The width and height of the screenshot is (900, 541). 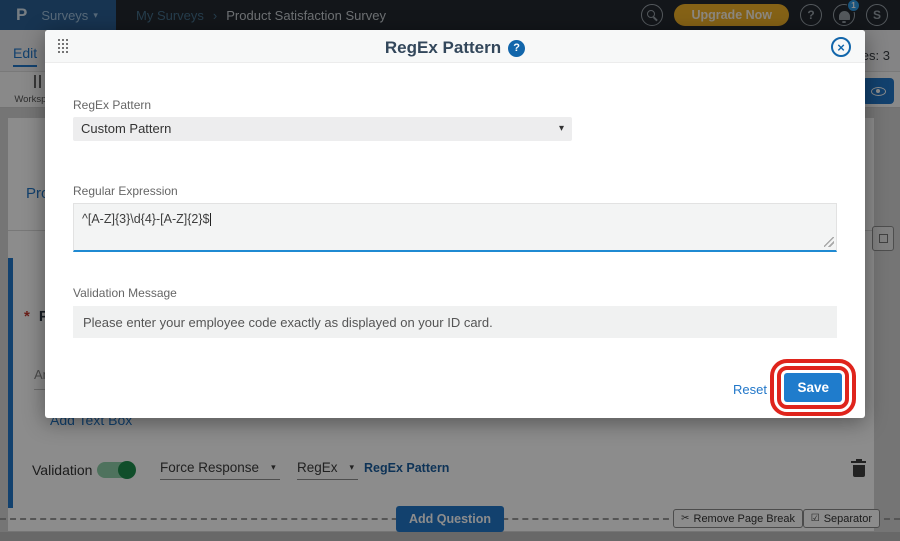 I want to click on regex-value: ^[A-Z]{3}\d{4}-[A-Z]{2}$, so click(x=146, y=219).